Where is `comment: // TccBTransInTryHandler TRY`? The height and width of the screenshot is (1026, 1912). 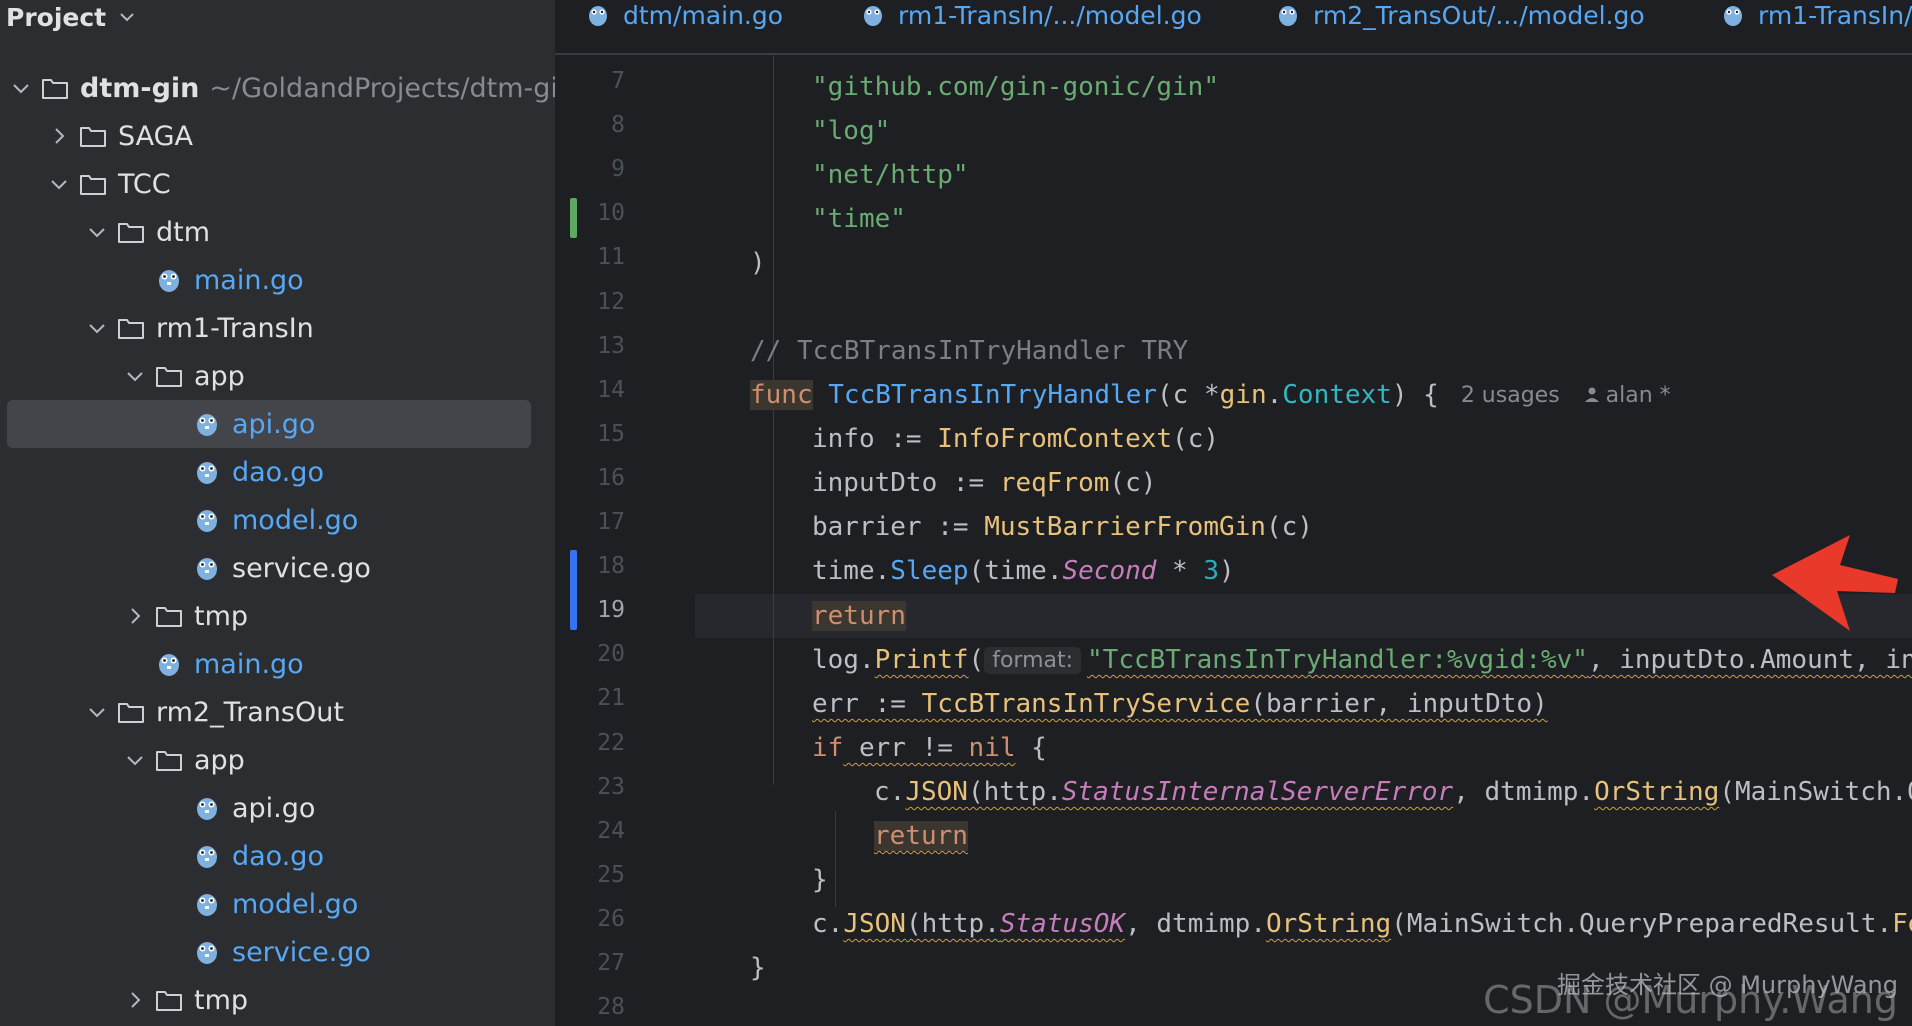 comment: // TccBTransInTryHandler TRY is located at coordinates (969, 351).